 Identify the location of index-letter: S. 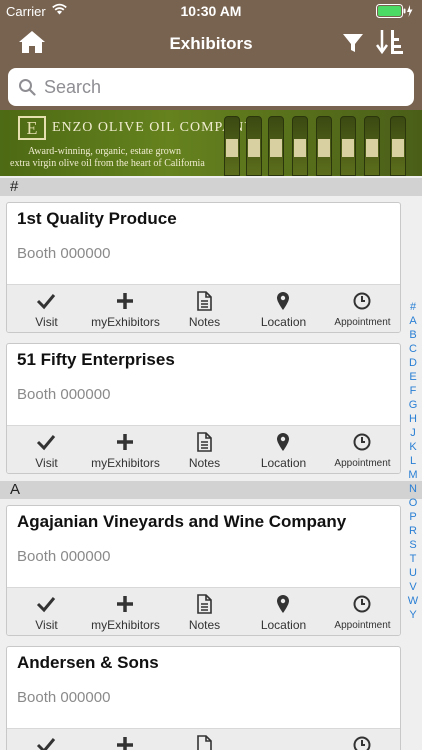
(413, 545).